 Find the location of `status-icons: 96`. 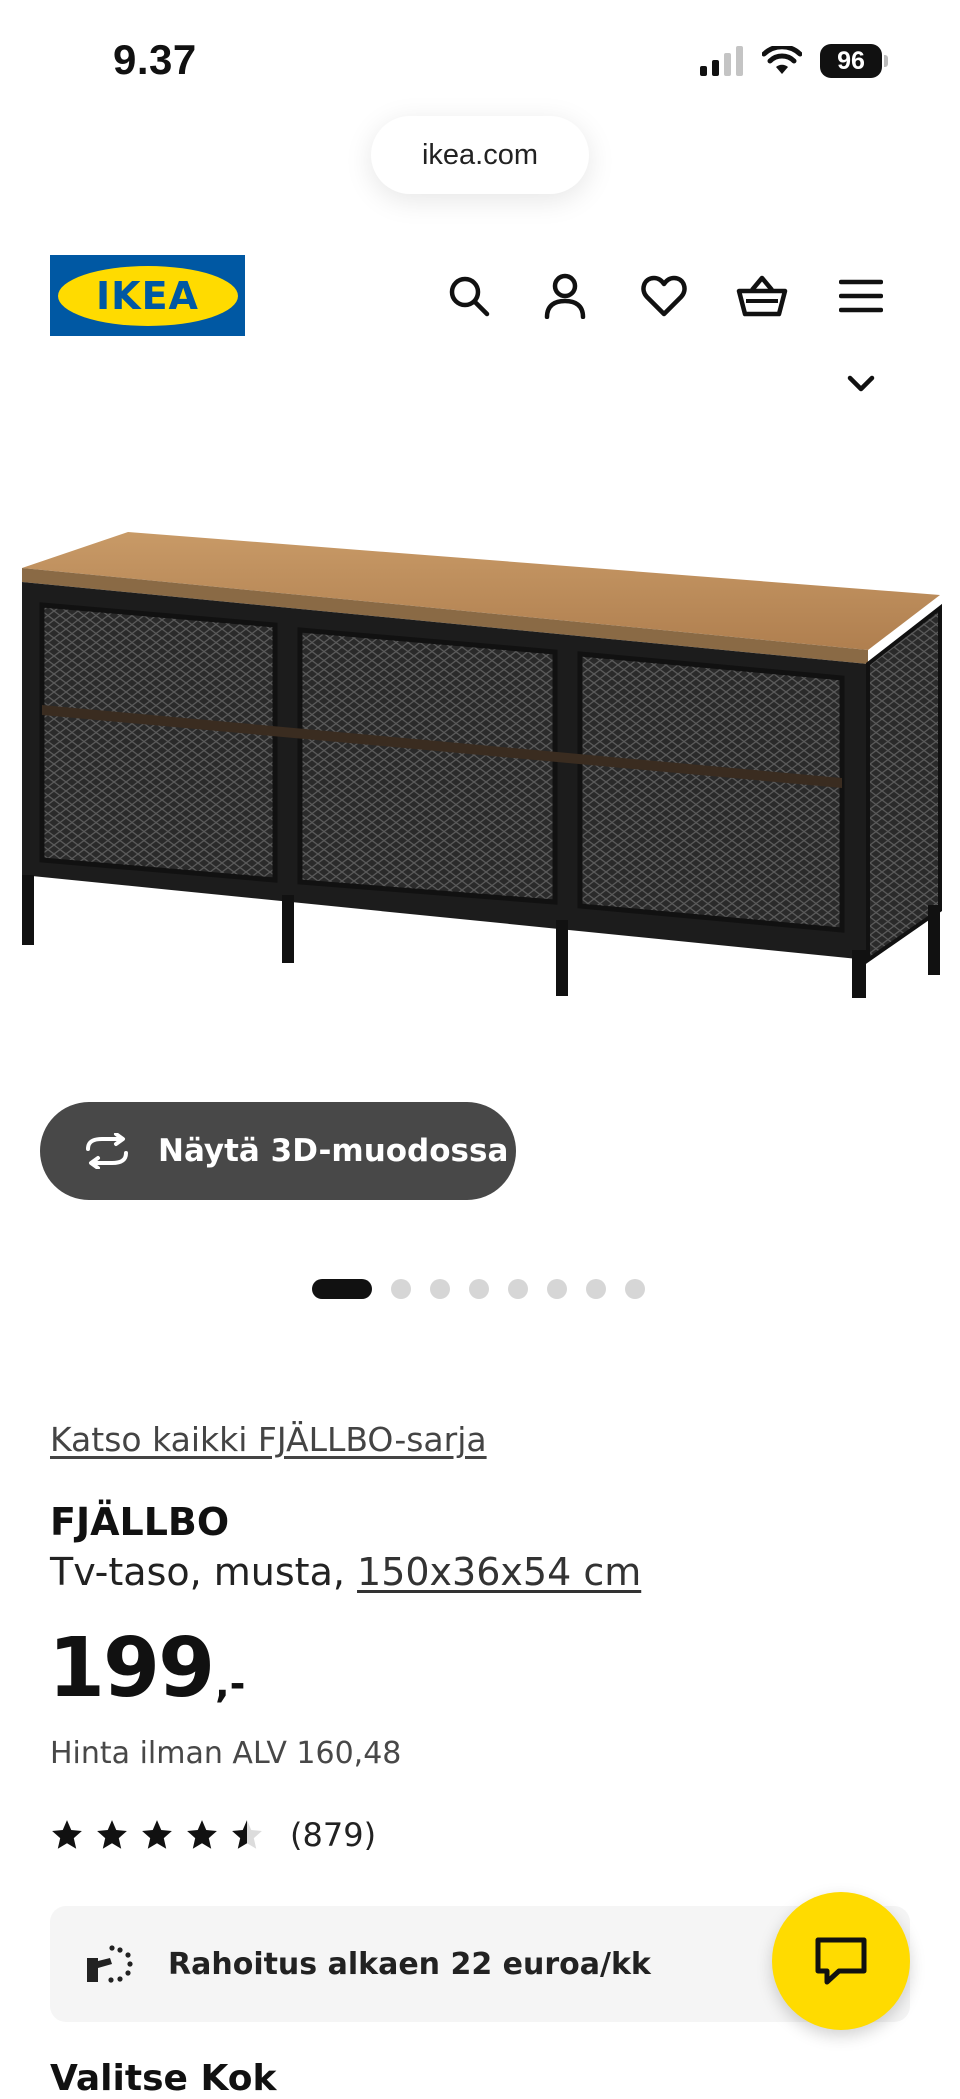

status-icons: 96 is located at coordinates (794, 61).